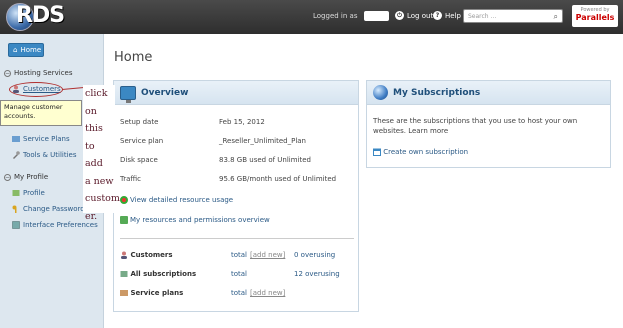 The image size is (623, 328). I want to click on link-label: View detailed resource usage, so click(182, 200).